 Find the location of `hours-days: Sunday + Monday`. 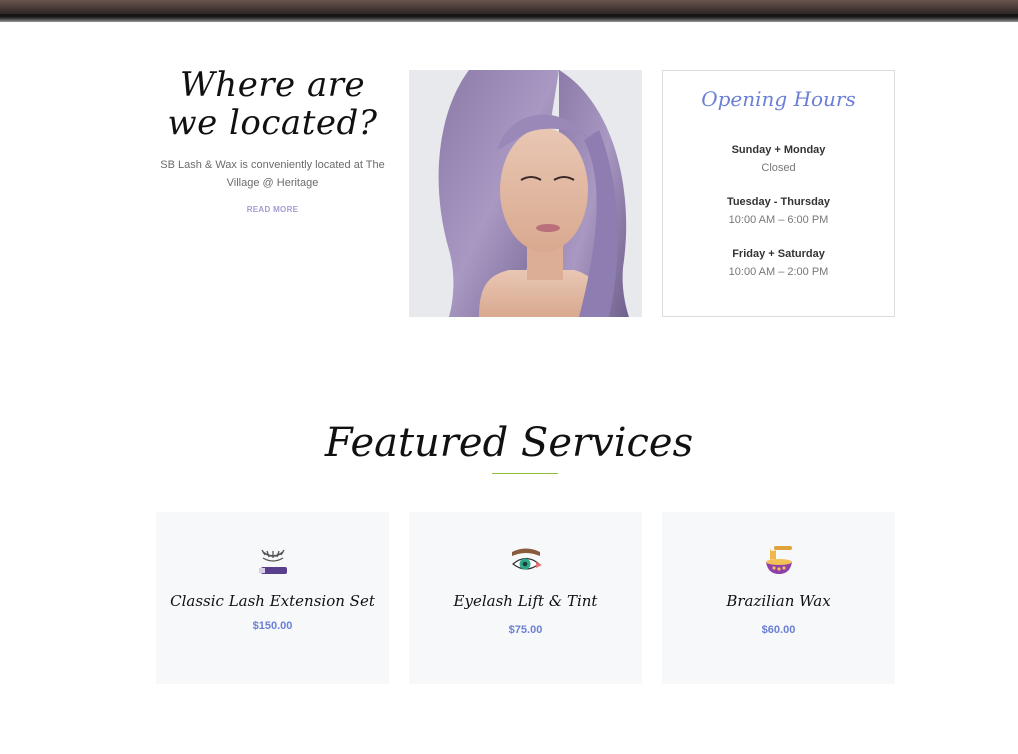

hours-days: Sunday + Monday is located at coordinates (778, 150).